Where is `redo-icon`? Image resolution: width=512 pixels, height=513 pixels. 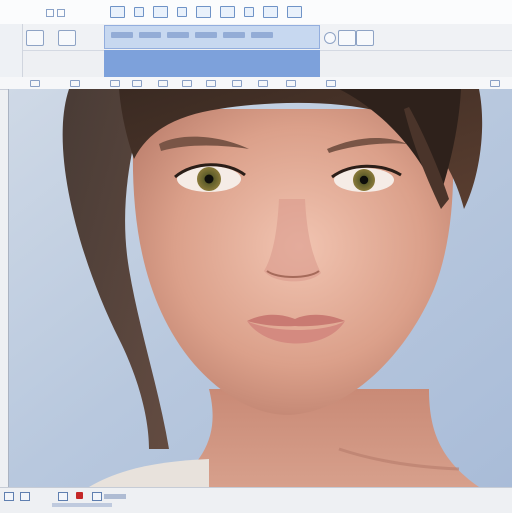
redo-icon is located at coordinates (203, 12).